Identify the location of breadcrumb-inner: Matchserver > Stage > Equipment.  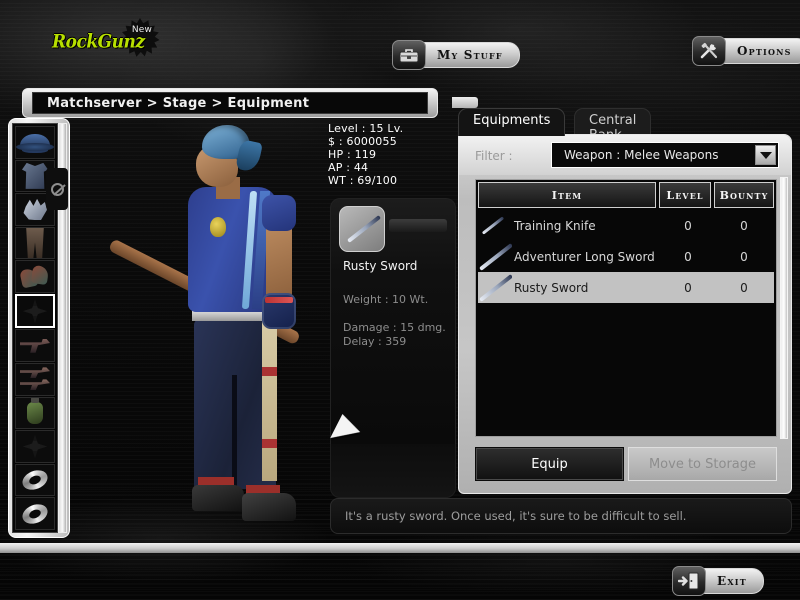
(230, 103).